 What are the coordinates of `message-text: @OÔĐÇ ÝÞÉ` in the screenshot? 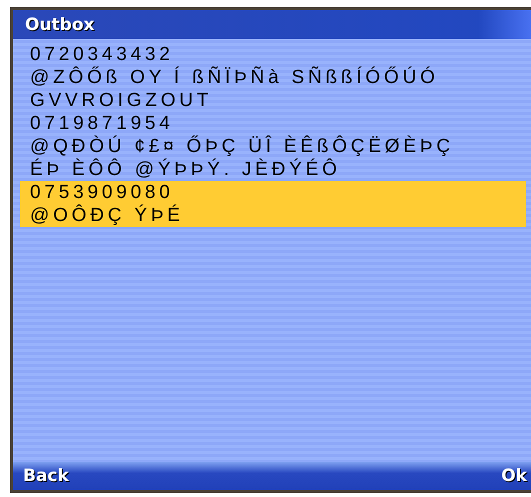 It's located at (107, 215).